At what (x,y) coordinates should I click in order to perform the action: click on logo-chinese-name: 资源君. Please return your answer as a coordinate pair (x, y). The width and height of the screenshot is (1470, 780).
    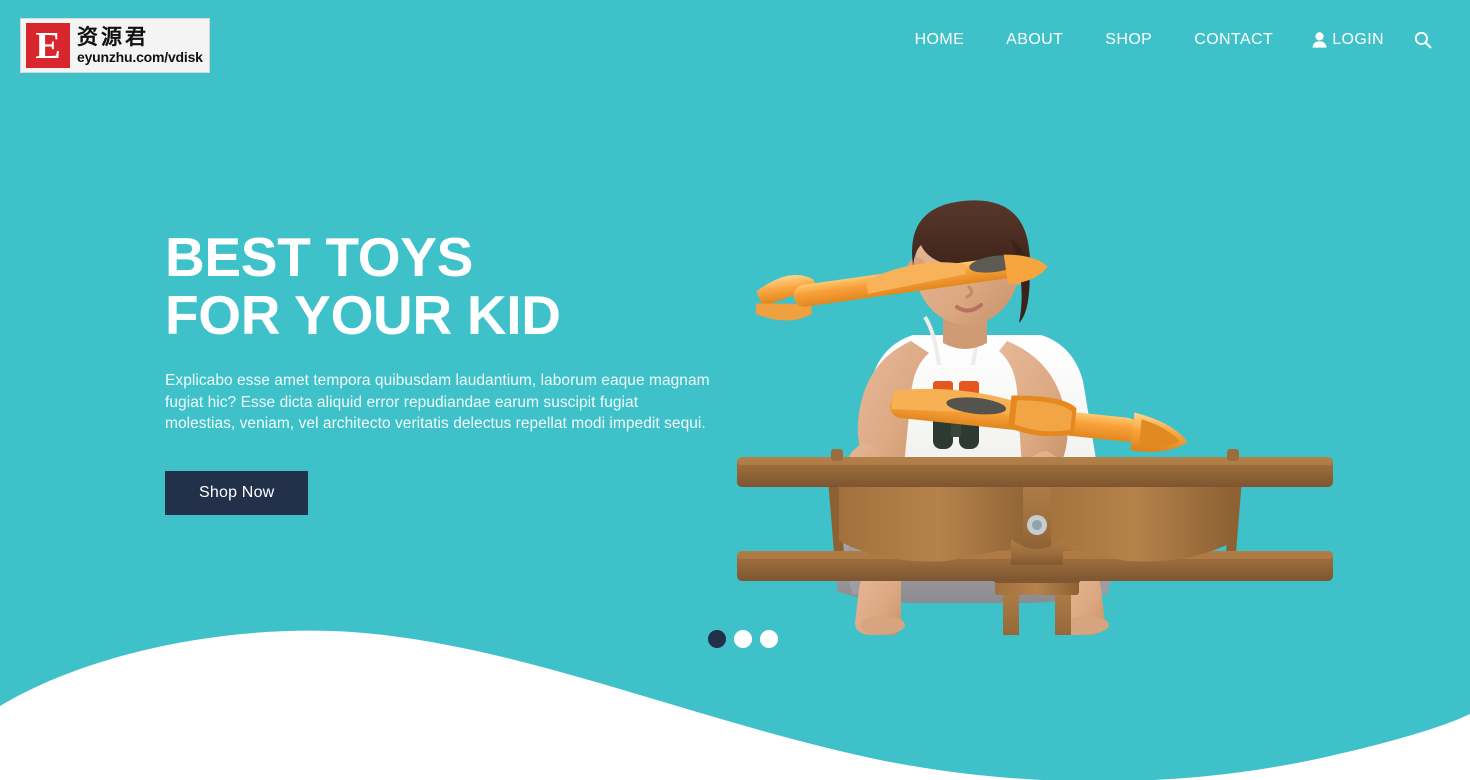
    Looking at the image, I should click on (113, 37).